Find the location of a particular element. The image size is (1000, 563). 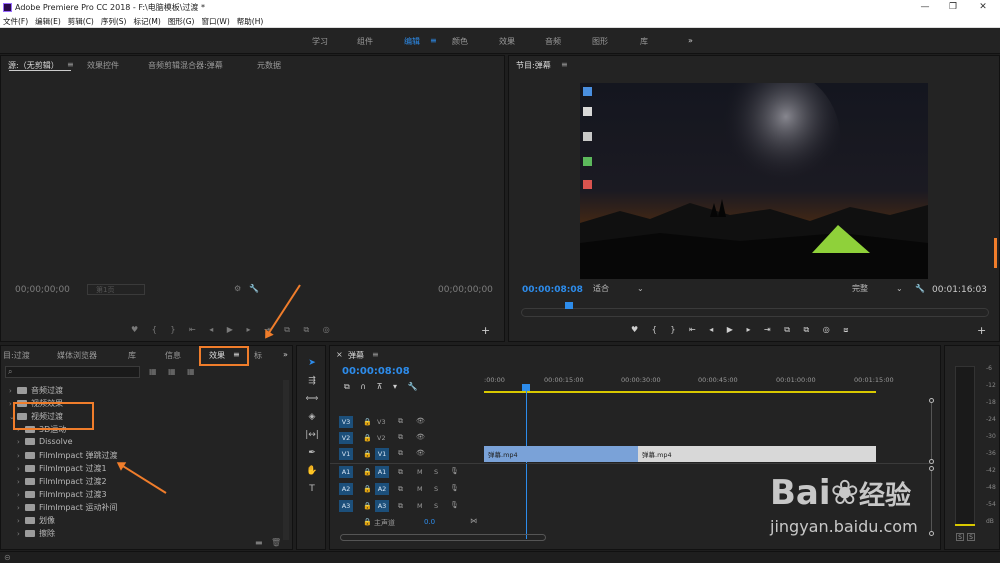

track-target-a3: A3 is located at coordinates (346, 506).